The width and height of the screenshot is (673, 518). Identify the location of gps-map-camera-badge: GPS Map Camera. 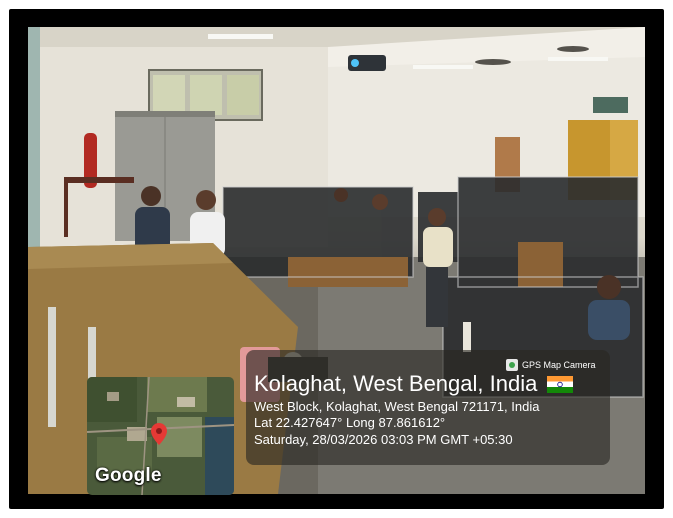
(551, 365).